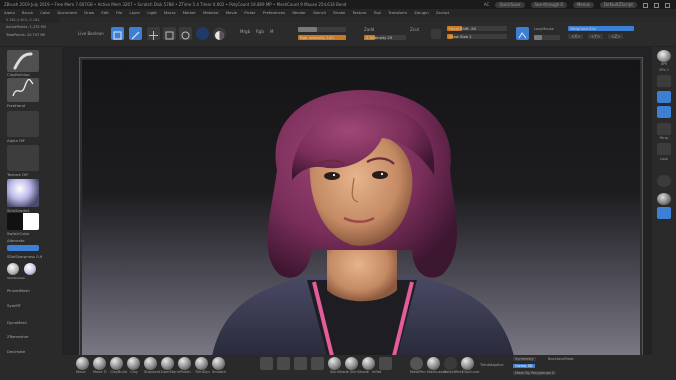  I want to click on menu-item: Draw, so click(89, 12).